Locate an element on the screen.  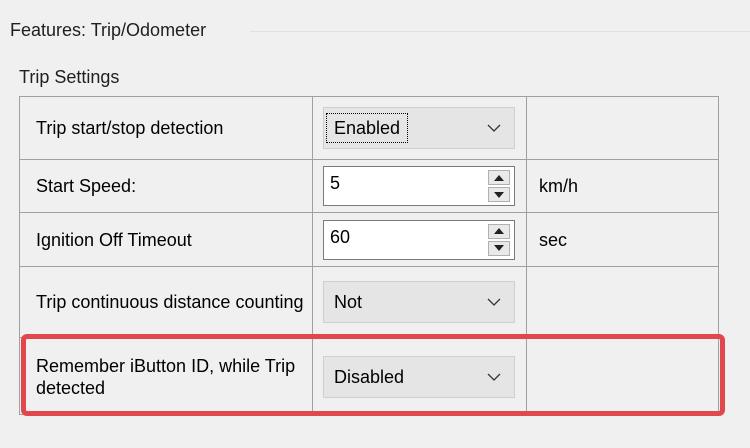
setting-unit-text: sec is located at coordinates (553, 239).